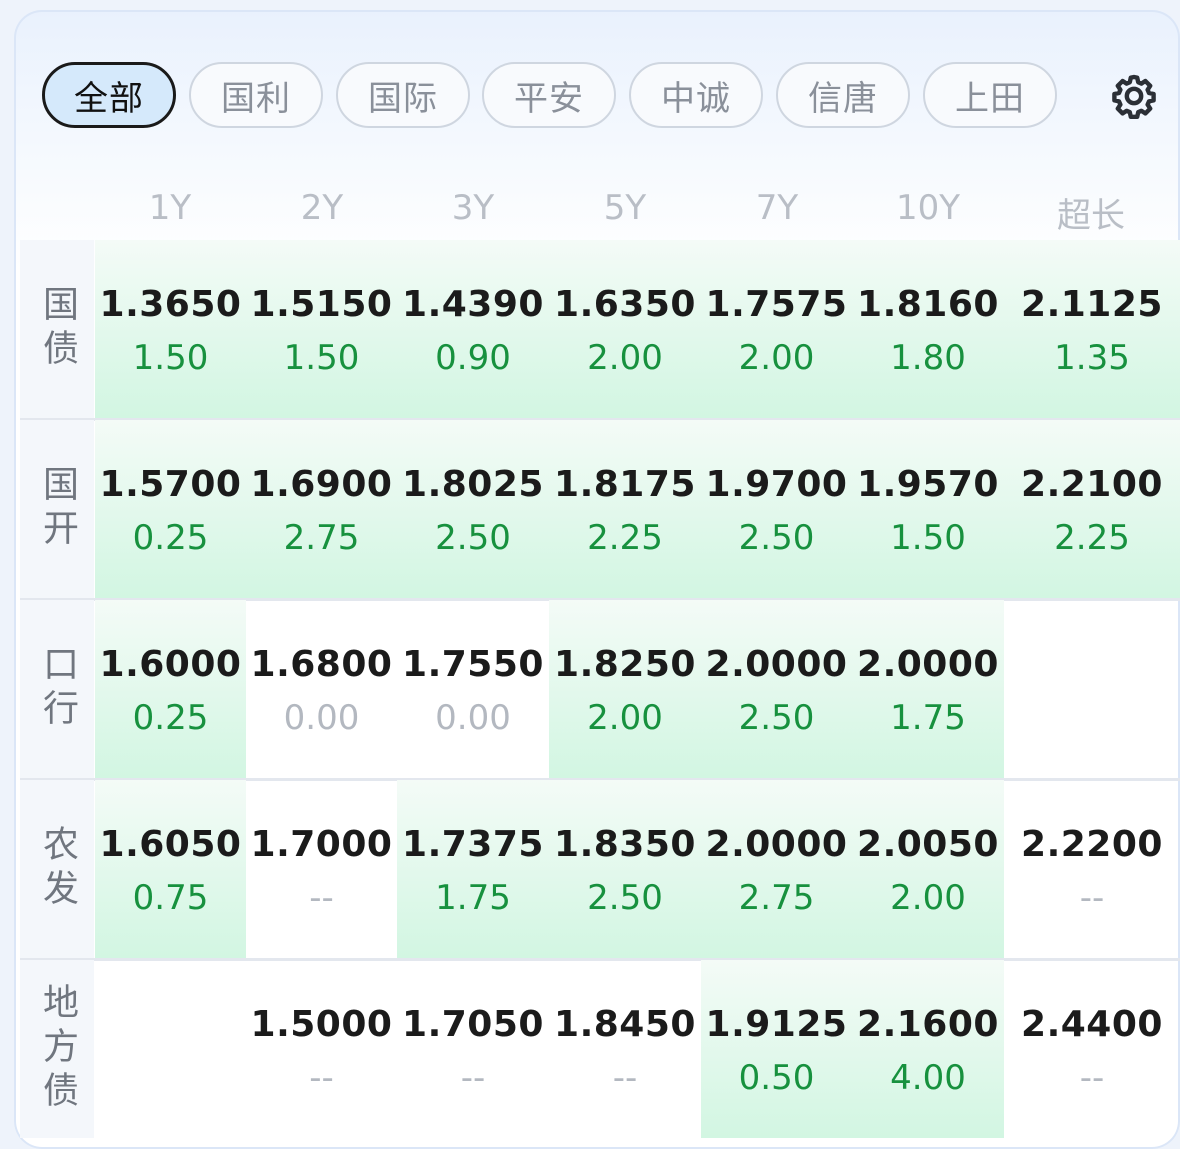 This screenshot has height=1149, width=1180. What do you see at coordinates (928, 1078) in the screenshot?
I see `change-value: 4.00` at bounding box center [928, 1078].